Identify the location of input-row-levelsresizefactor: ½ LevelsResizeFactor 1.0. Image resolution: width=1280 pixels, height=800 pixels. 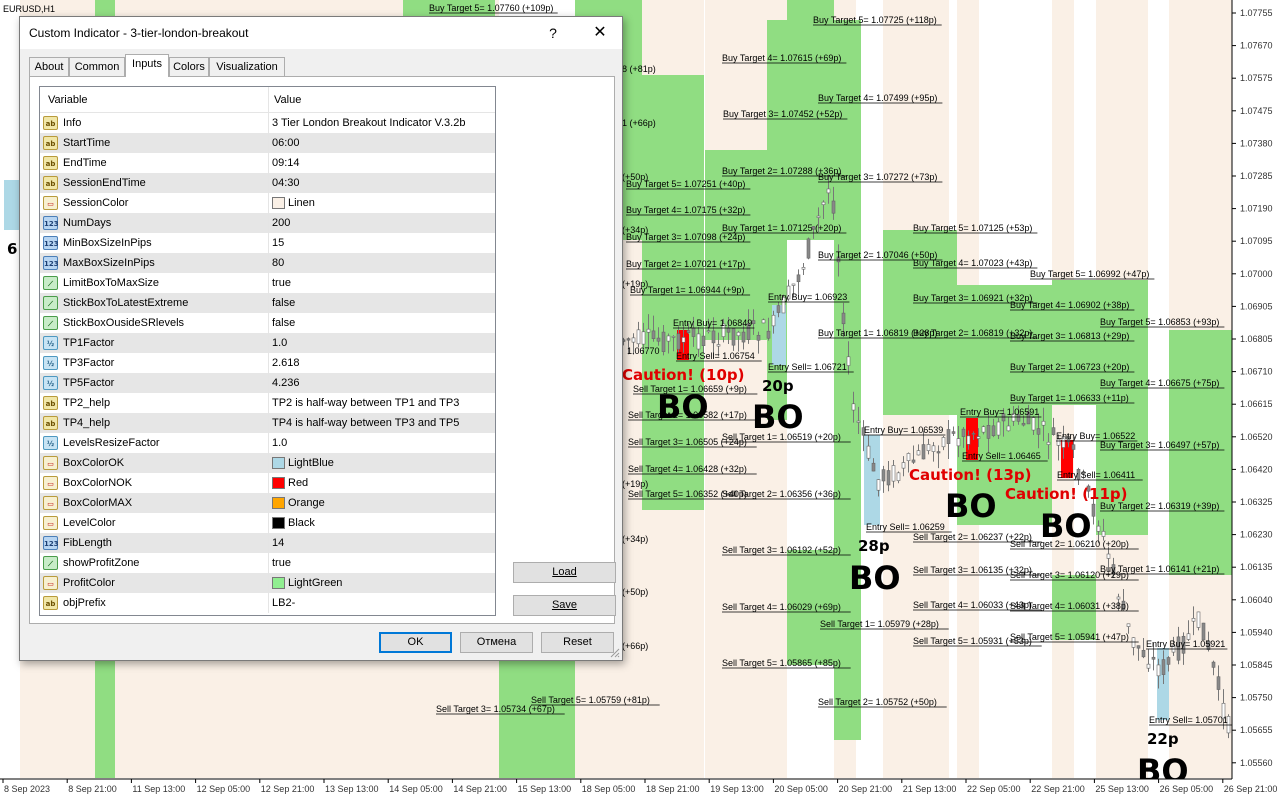
(267, 443).